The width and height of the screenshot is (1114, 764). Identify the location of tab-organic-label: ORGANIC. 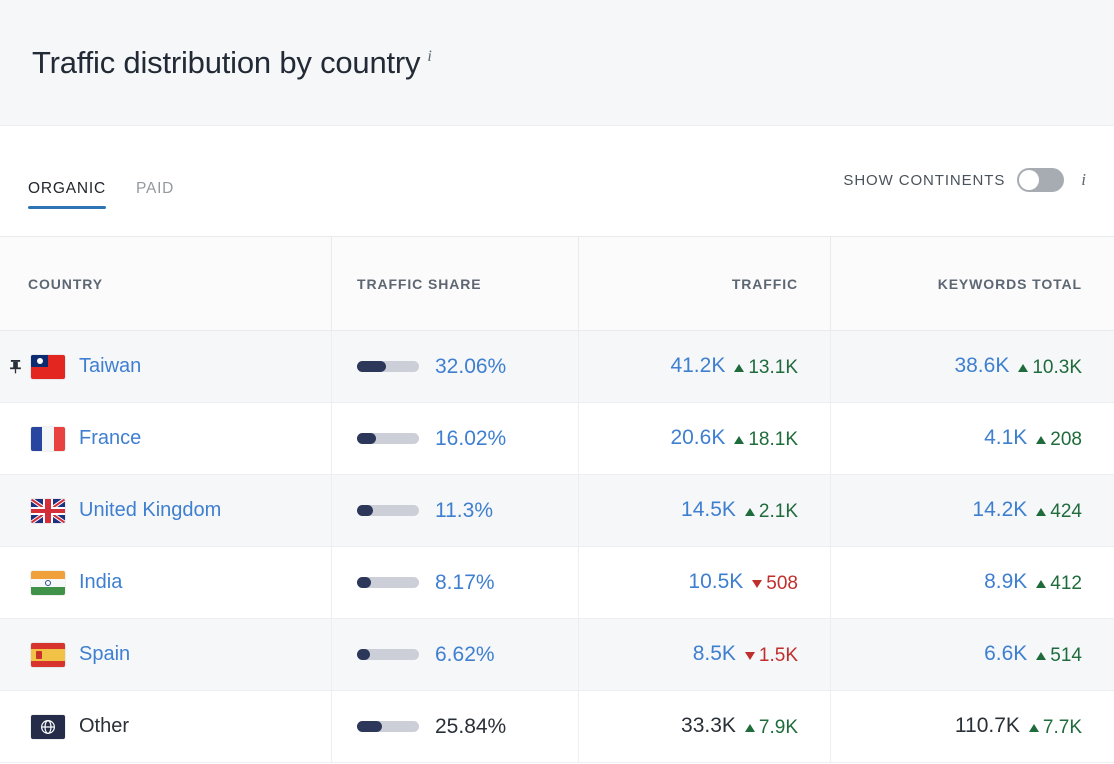
(67, 188).